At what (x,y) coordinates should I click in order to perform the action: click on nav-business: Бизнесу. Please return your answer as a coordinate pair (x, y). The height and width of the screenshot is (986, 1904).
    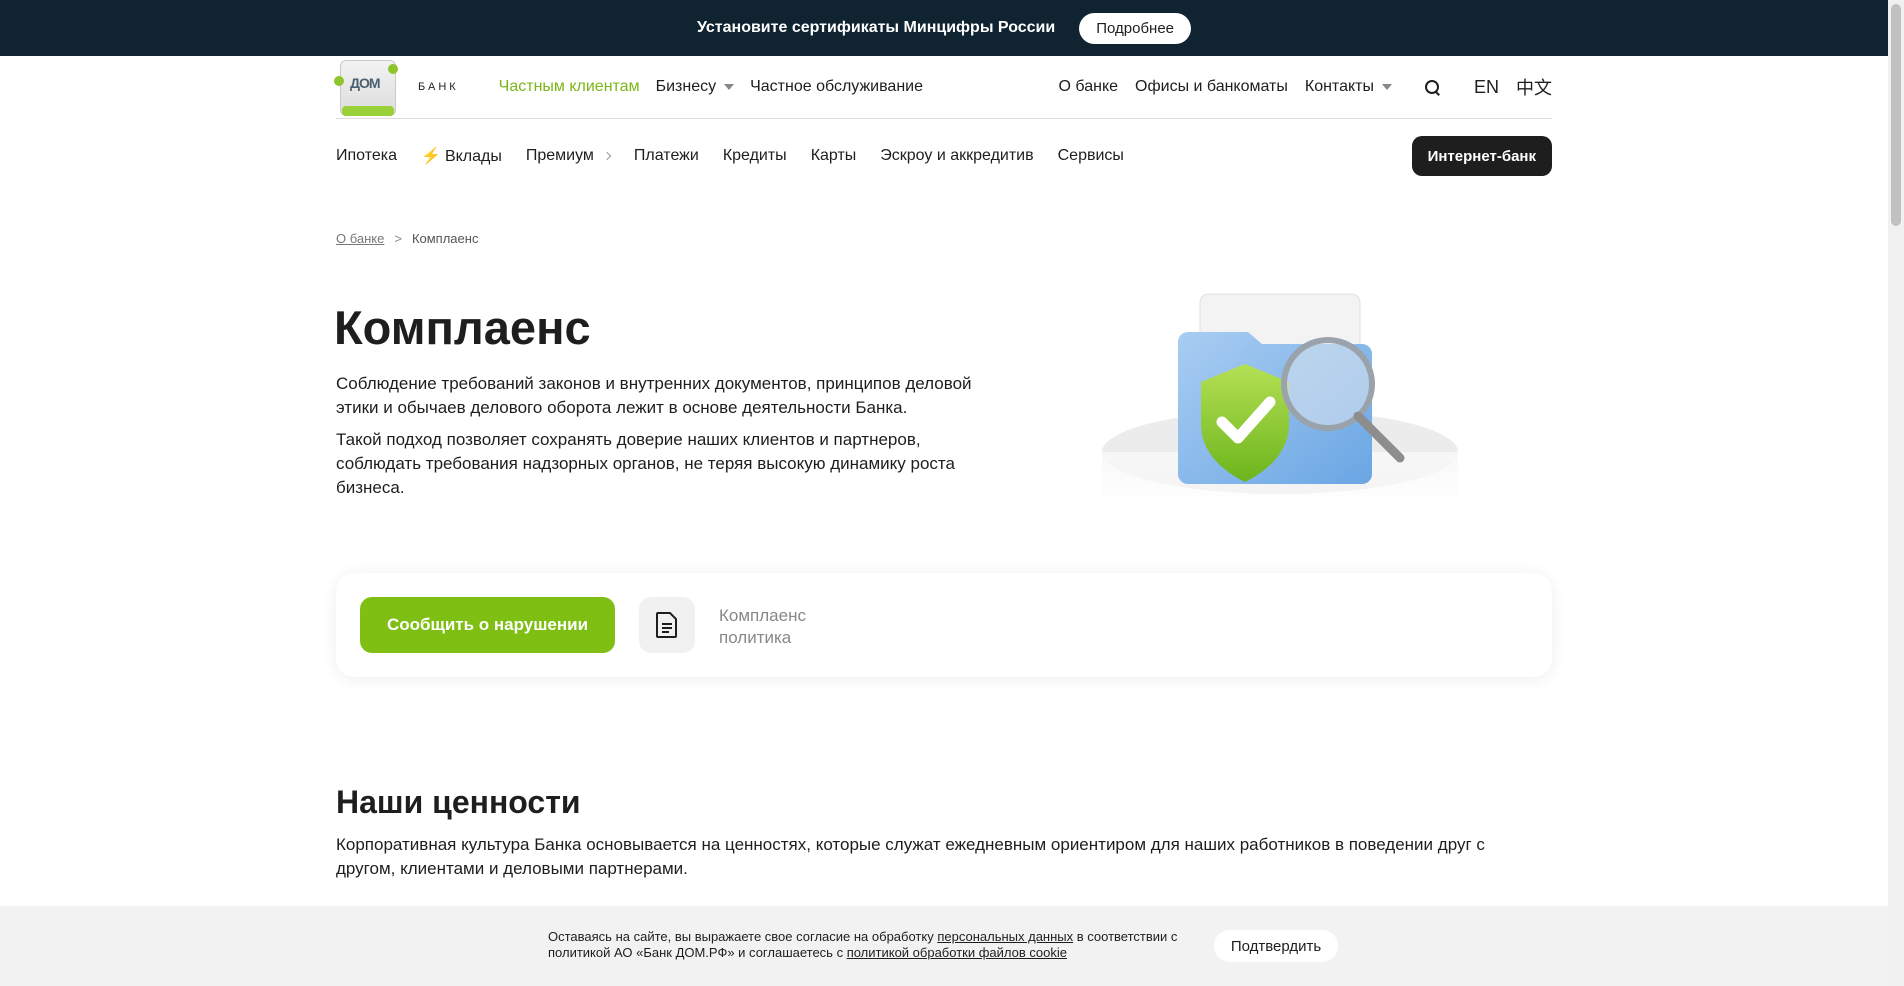
    Looking at the image, I should click on (695, 87).